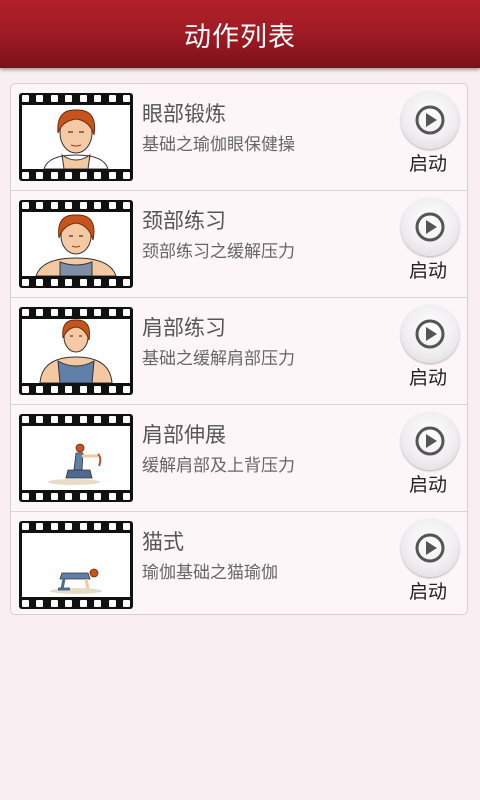  Describe the element at coordinates (218, 145) in the screenshot. I see `exercise-description: 基础之瑜伽眼保健操` at that location.